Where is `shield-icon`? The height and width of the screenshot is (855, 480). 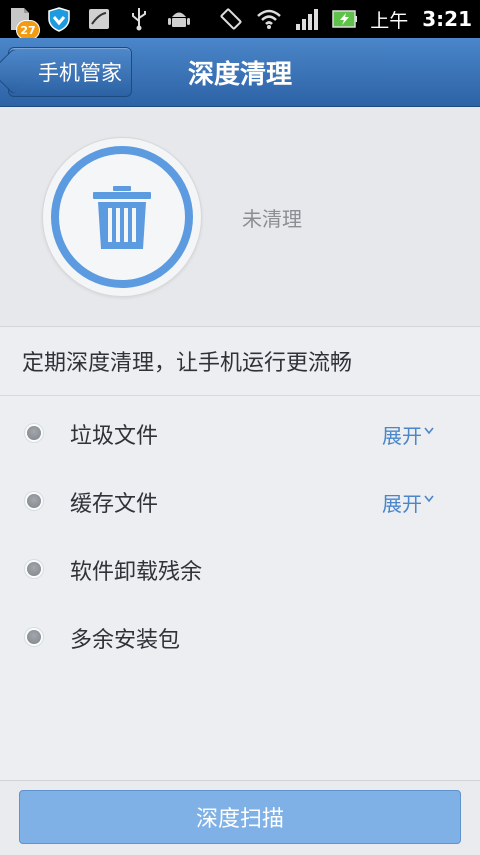 shield-icon is located at coordinates (59, 19).